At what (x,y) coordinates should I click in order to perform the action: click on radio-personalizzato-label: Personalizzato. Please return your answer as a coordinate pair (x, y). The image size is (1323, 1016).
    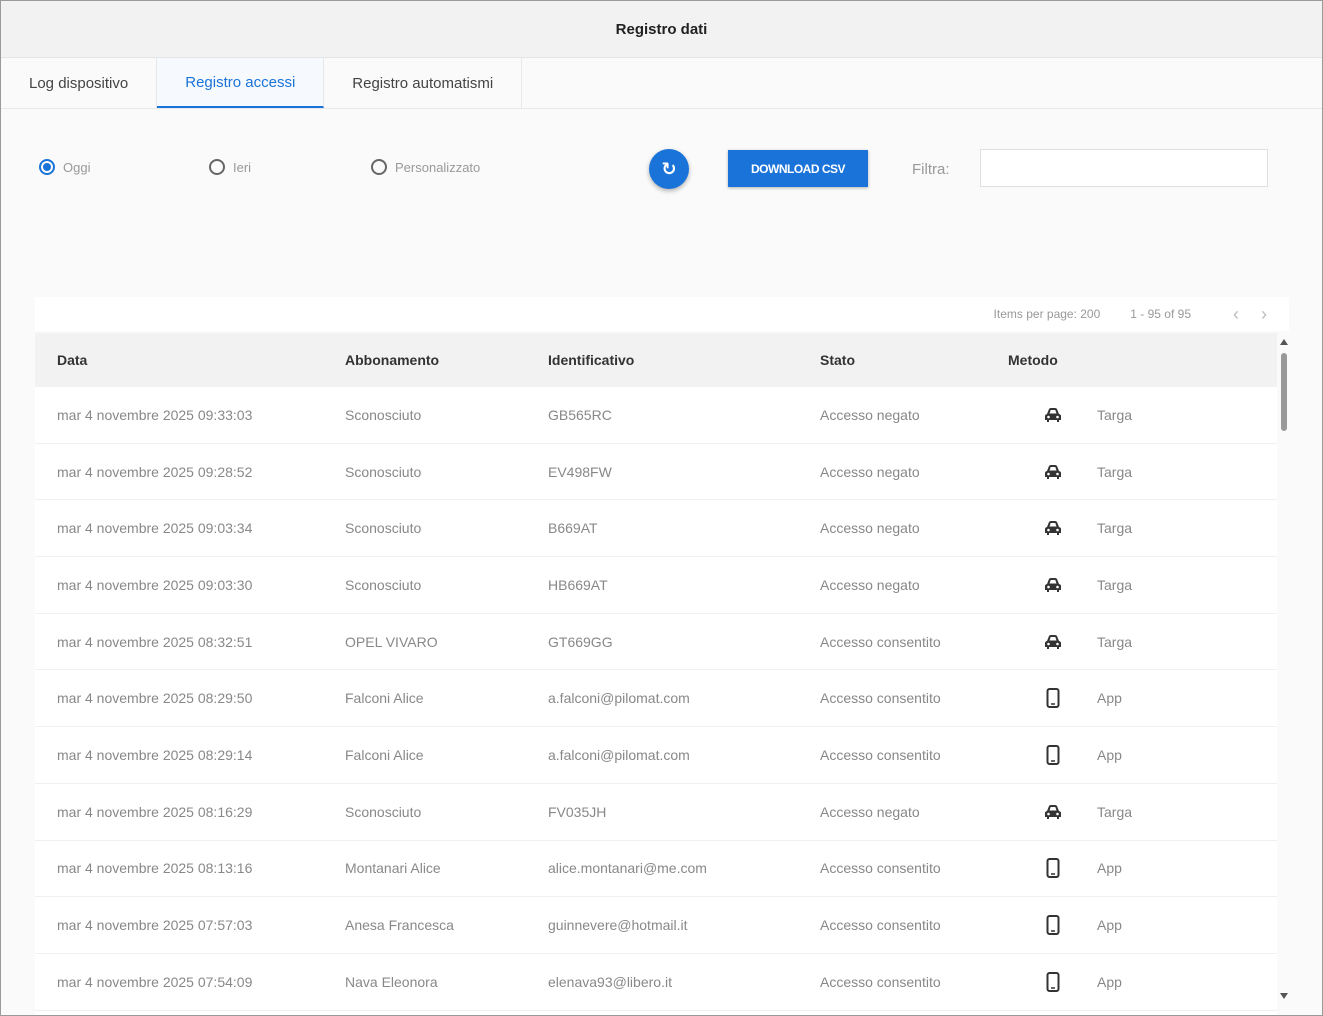
    Looking at the image, I should click on (438, 167).